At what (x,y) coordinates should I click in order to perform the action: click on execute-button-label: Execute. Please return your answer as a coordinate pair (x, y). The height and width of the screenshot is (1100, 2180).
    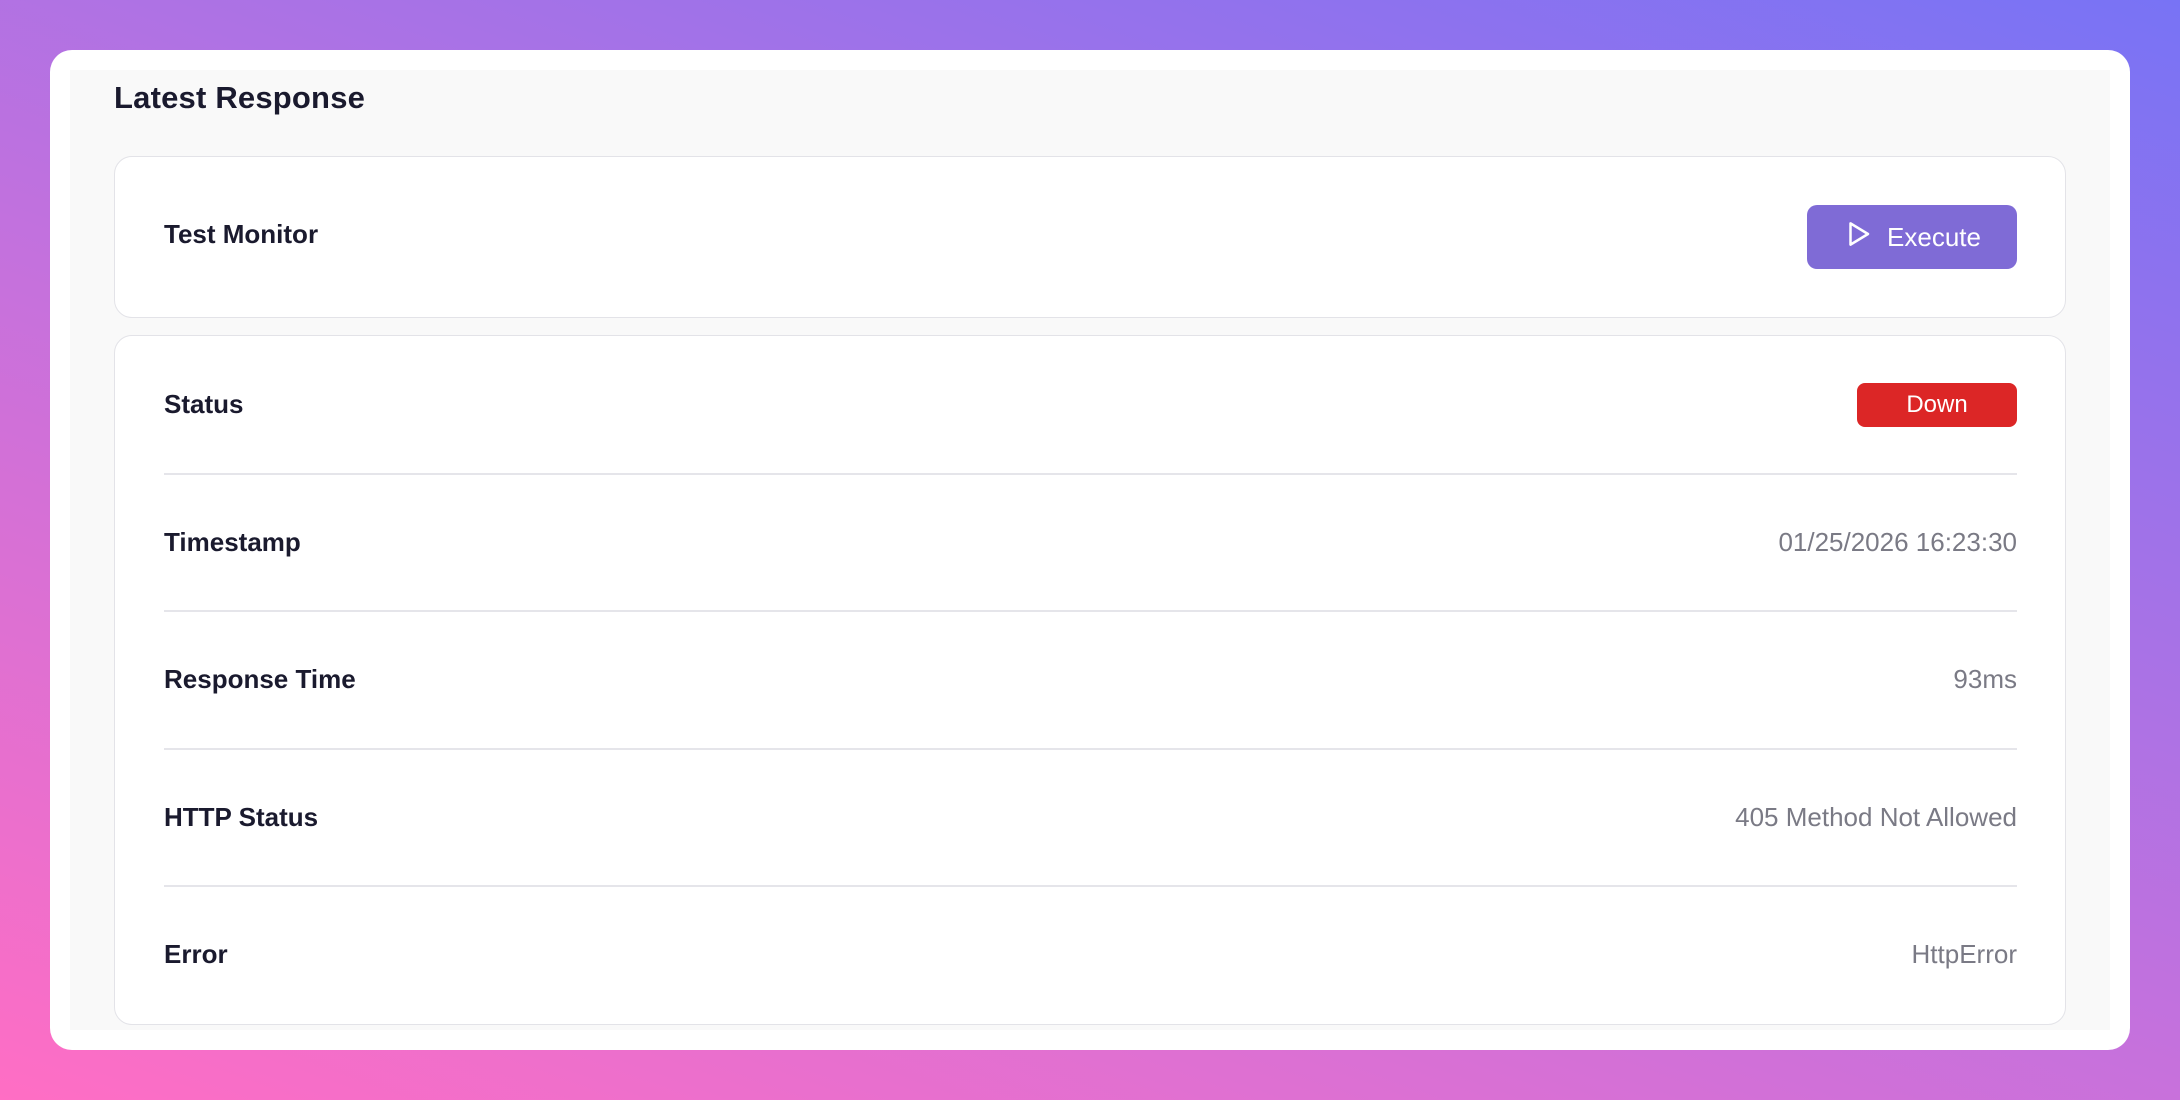
    Looking at the image, I should click on (1934, 236).